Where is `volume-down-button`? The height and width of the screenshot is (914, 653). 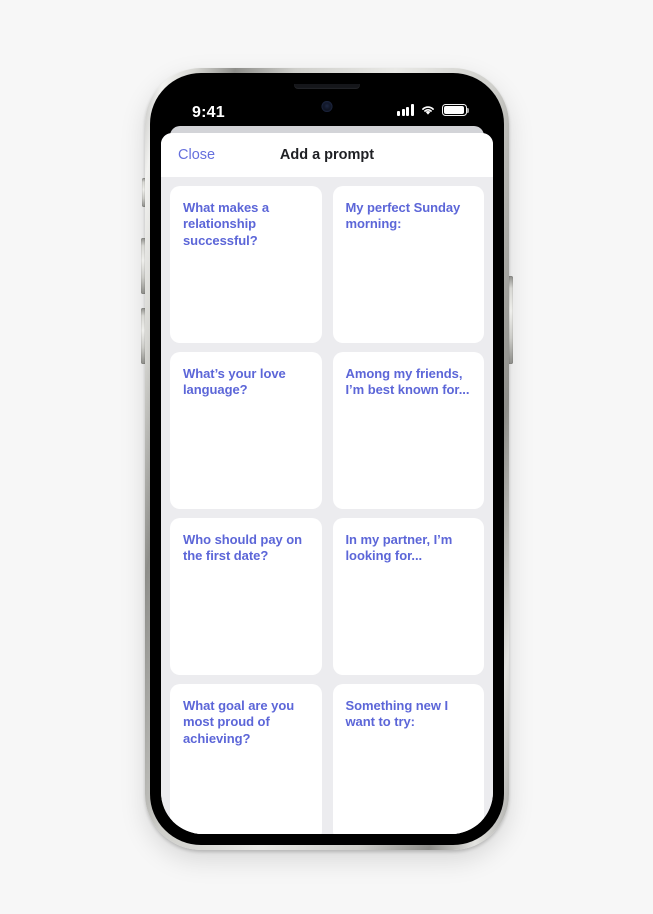 volume-down-button is located at coordinates (143, 336).